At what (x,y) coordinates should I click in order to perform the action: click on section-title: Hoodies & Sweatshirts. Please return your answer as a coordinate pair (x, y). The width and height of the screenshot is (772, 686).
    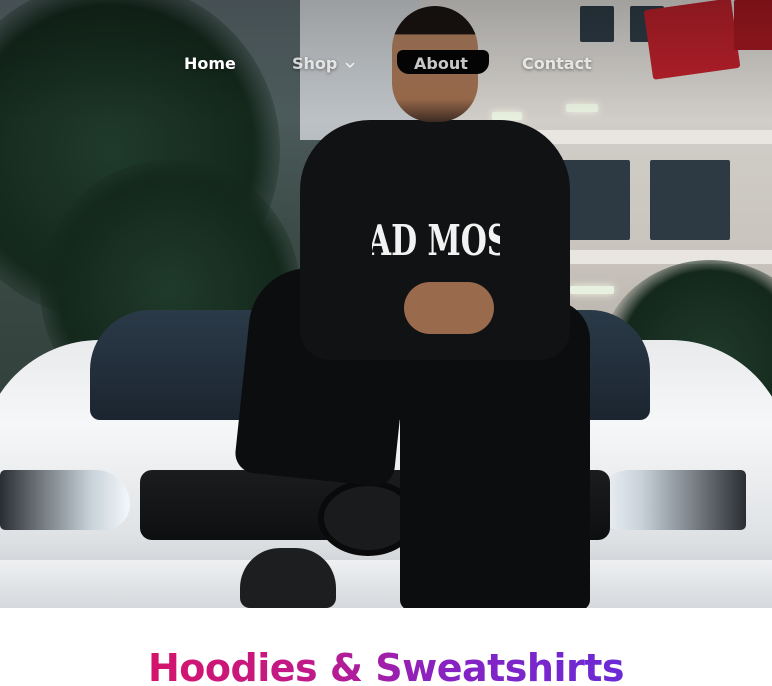
    Looking at the image, I should click on (386, 664).